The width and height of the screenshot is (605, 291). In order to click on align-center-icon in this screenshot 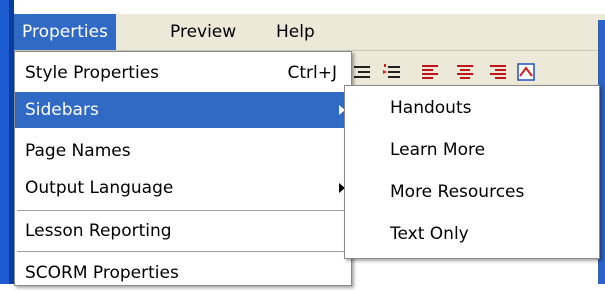, I will do `click(465, 72)`.